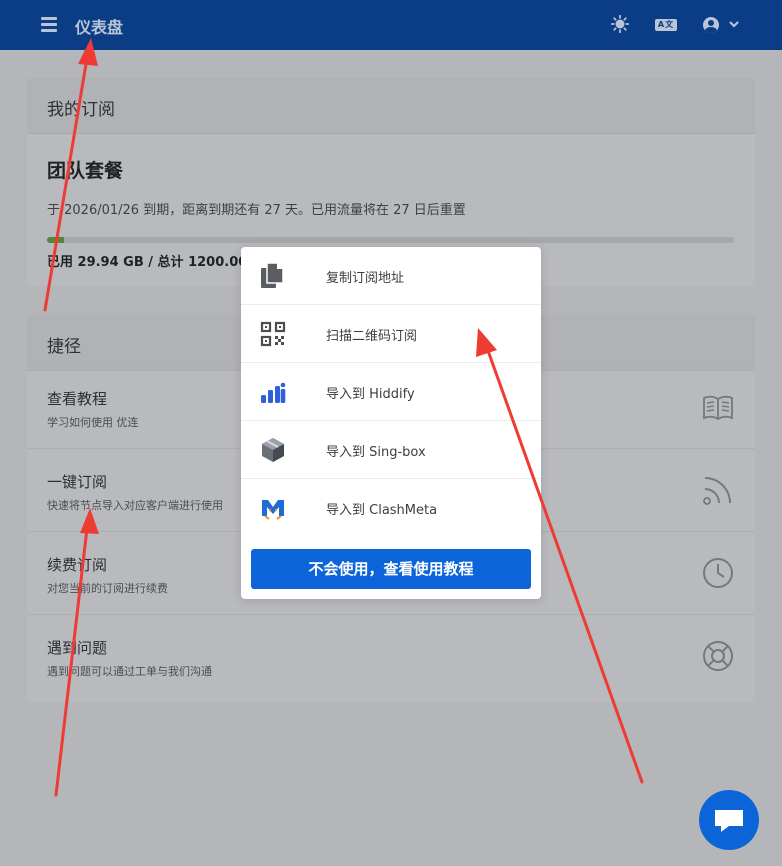 The height and width of the screenshot is (866, 782). Describe the element at coordinates (382, 510) in the screenshot. I see `dropdown-item-label: 导入到 ClashMeta` at that location.